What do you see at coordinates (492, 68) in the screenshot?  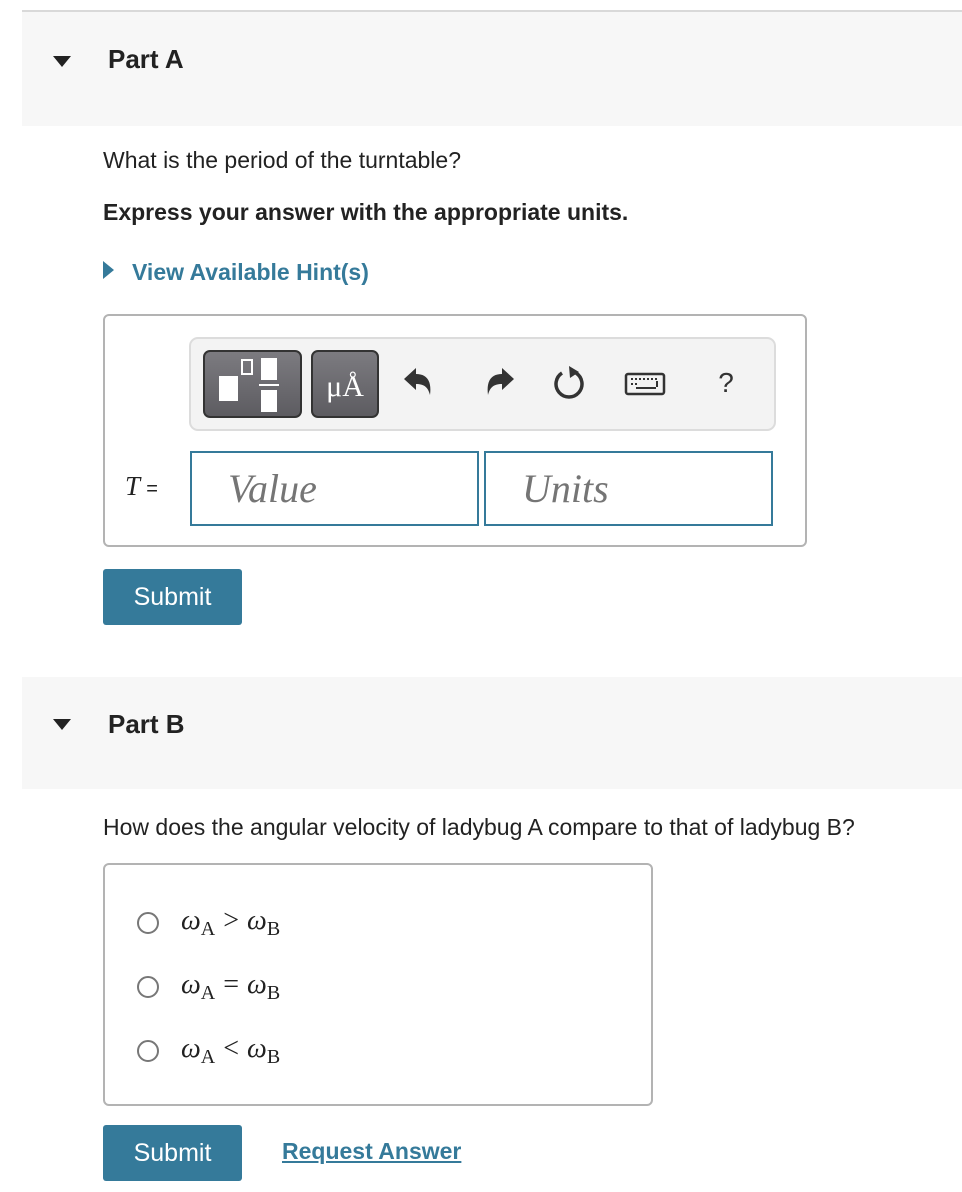 I see `part-a-header: Part A` at bounding box center [492, 68].